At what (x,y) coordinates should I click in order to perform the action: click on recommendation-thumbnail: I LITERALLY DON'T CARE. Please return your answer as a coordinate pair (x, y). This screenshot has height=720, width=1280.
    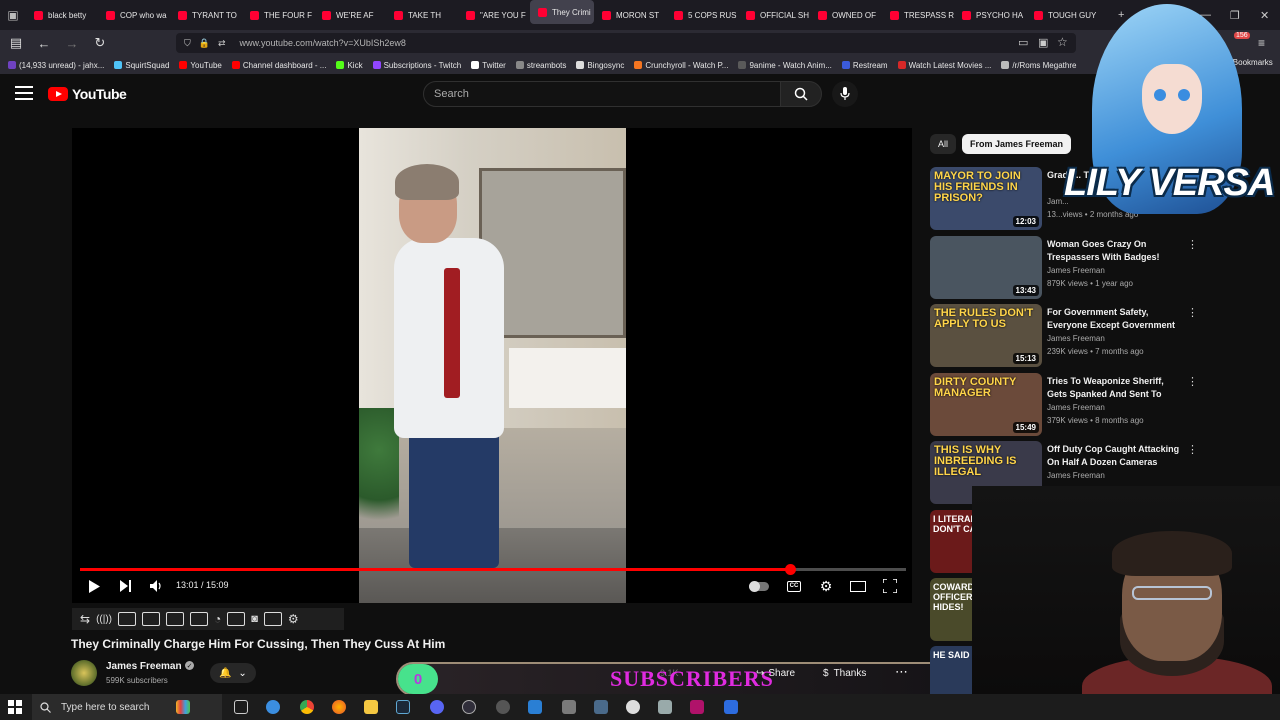
    Looking at the image, I should click on (951, 541).